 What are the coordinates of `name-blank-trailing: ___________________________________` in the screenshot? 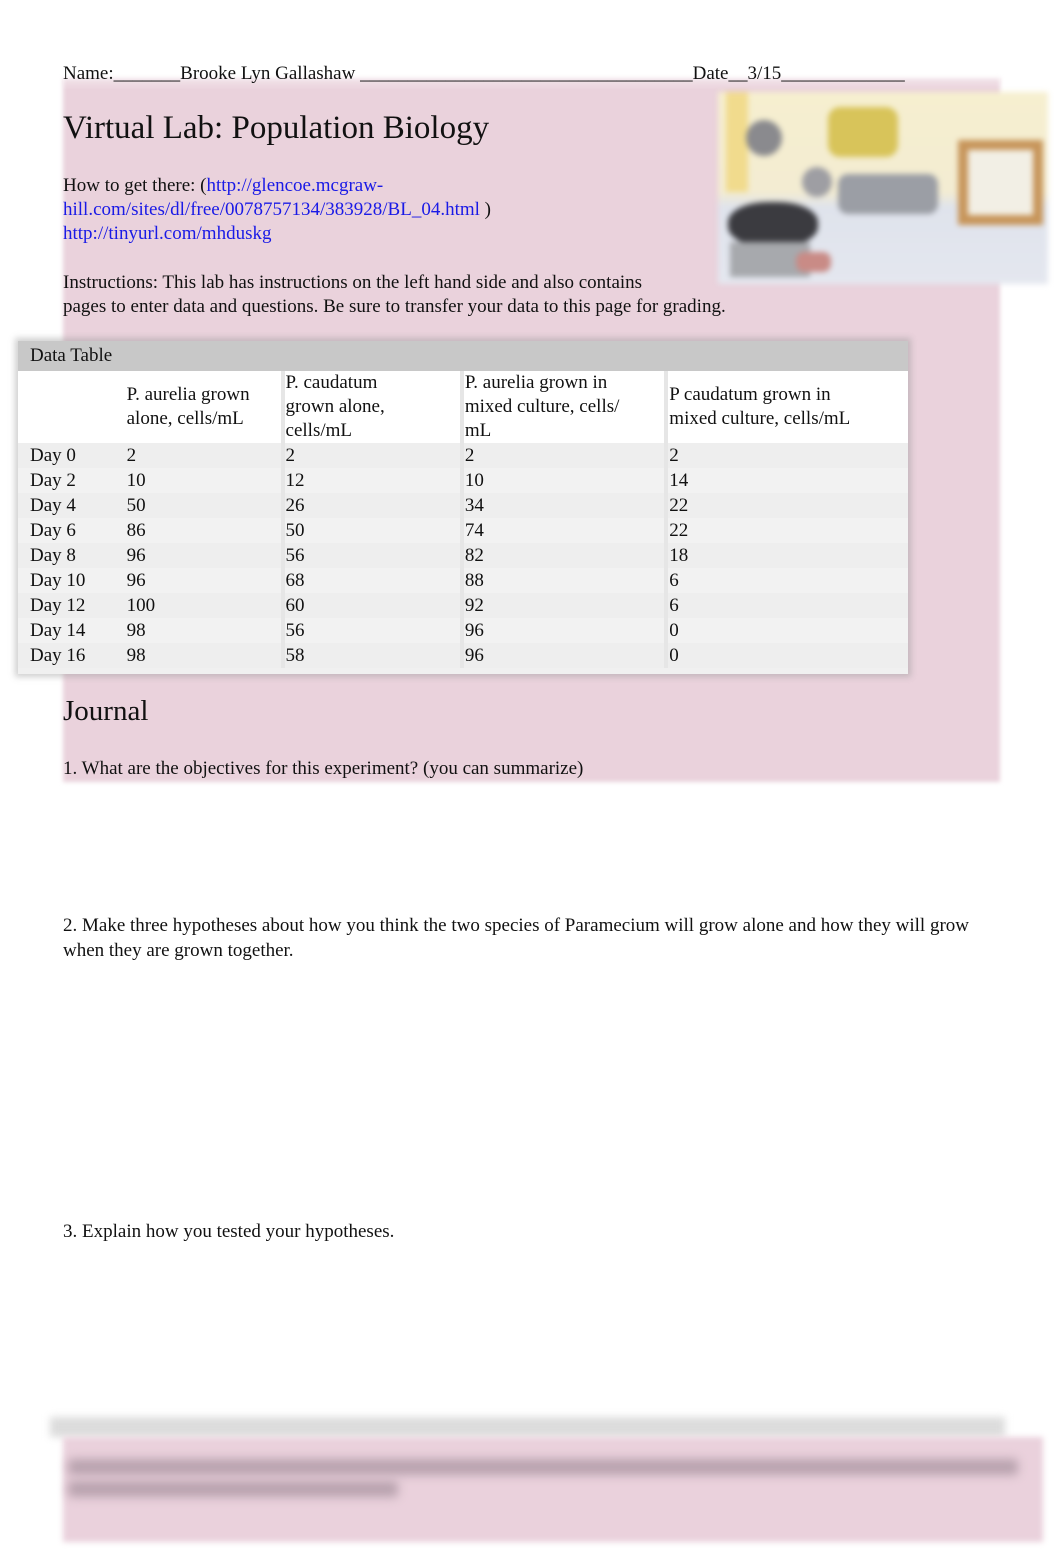 It's located at (524, 73).